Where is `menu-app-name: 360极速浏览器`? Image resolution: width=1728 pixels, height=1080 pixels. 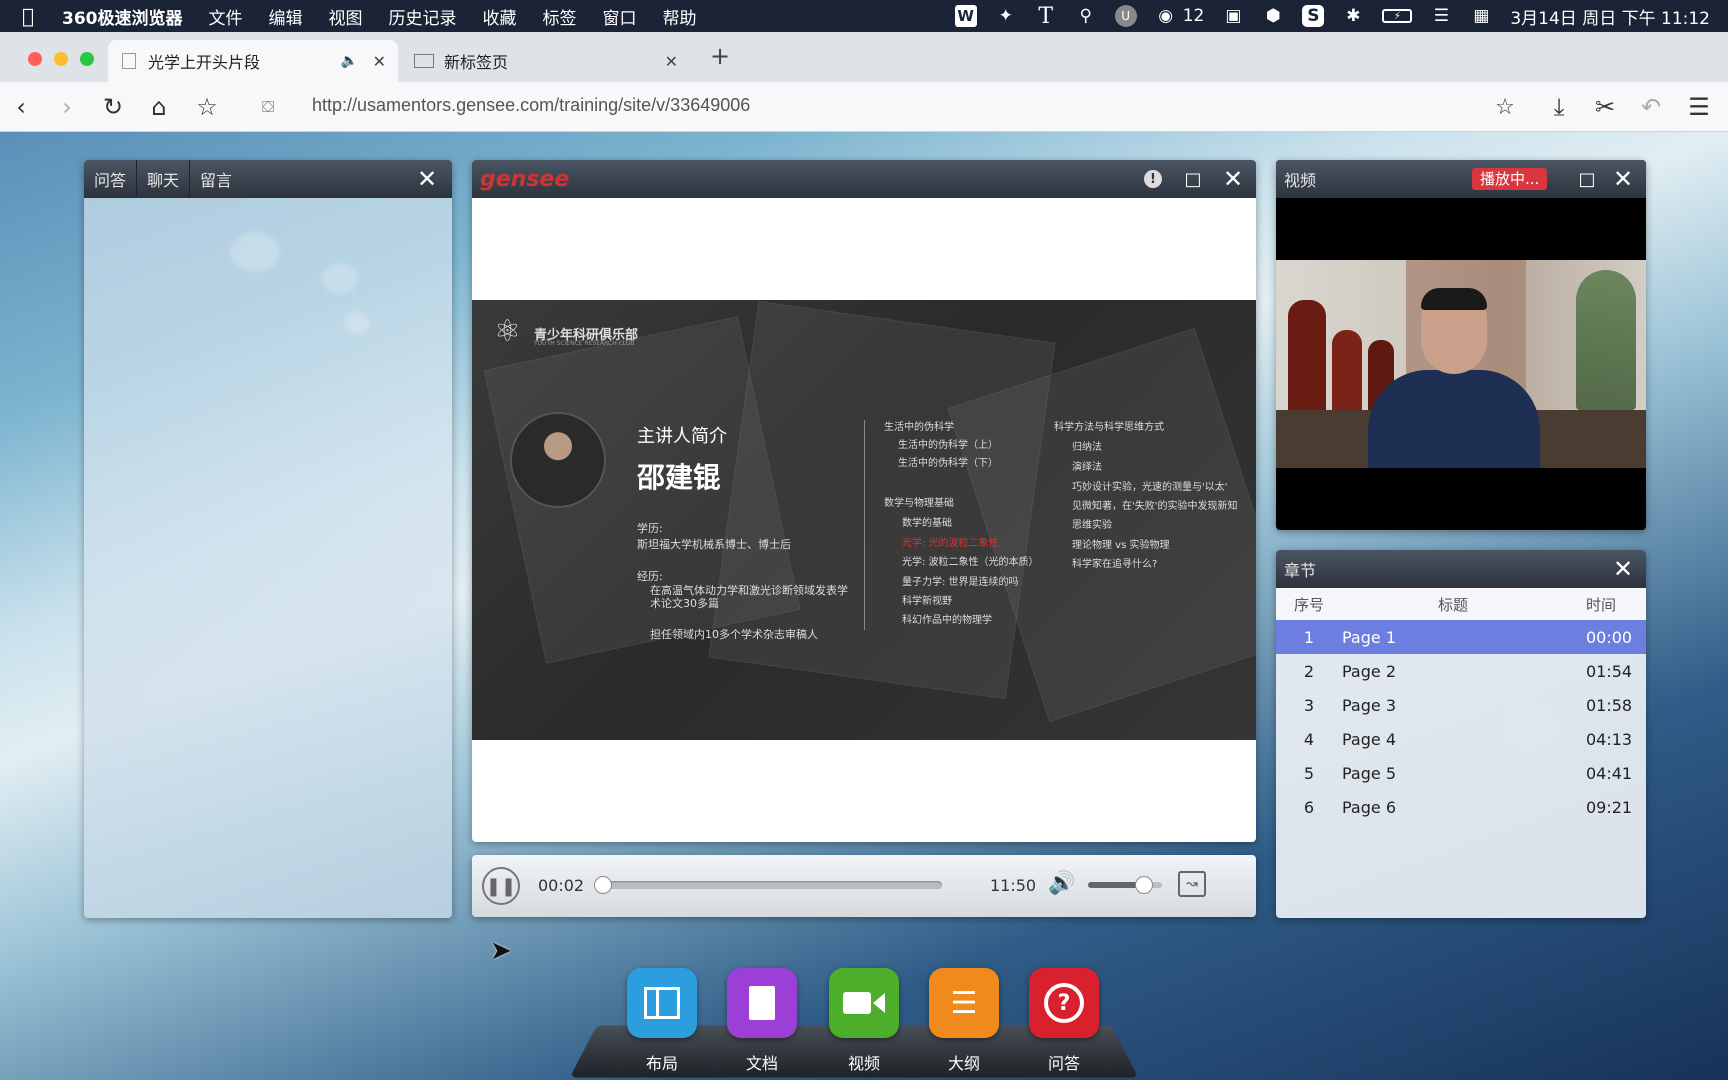 menu-app-name: 360极速浏览器 is located at coordinates (122, 16).